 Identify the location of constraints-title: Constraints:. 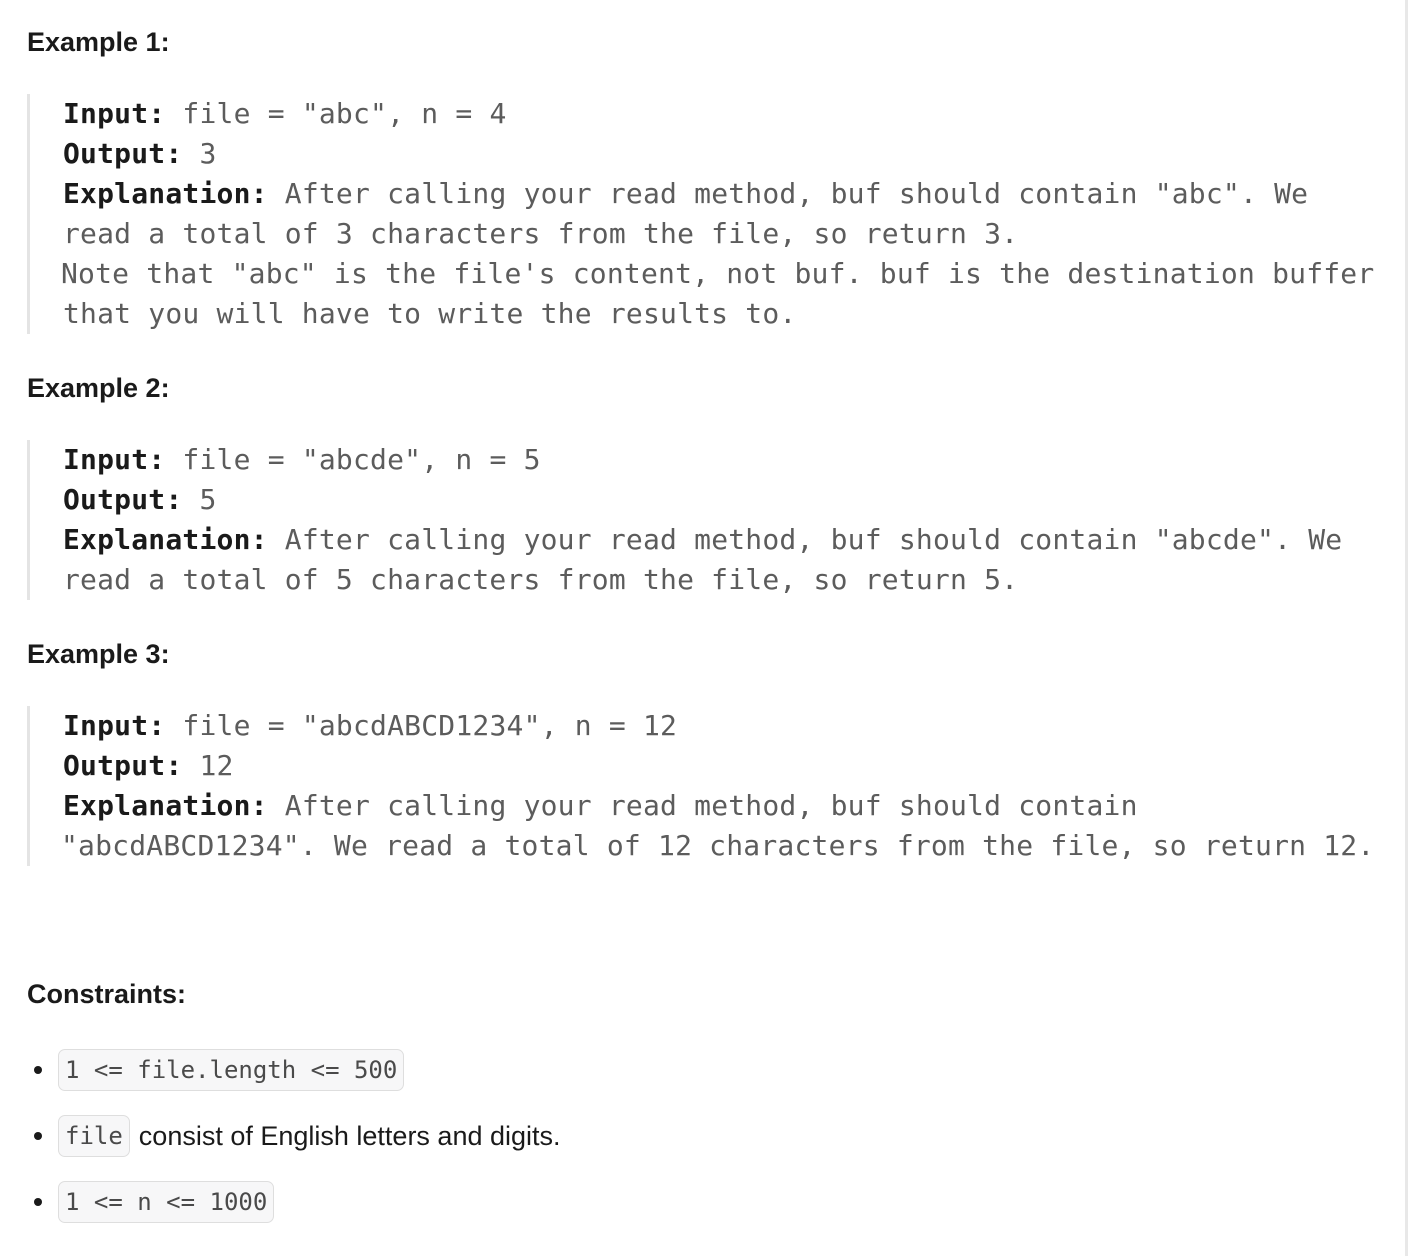
(107, 994).